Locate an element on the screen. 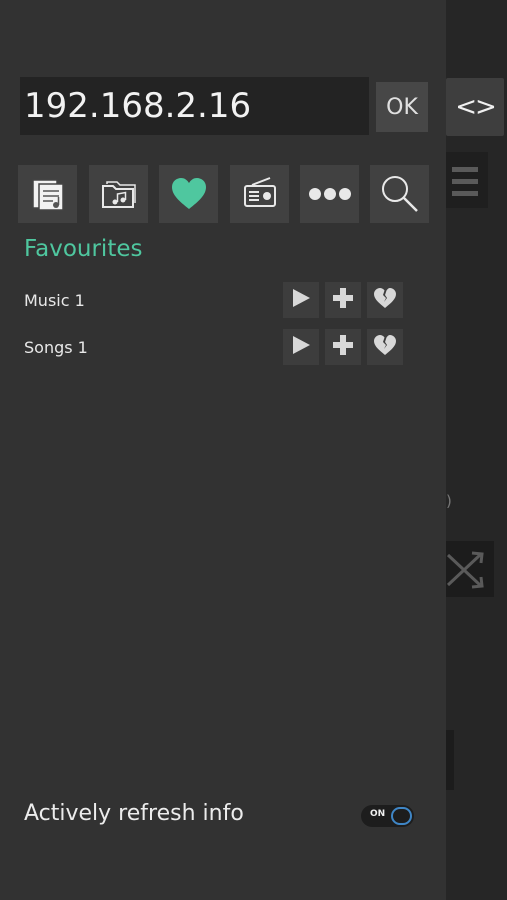  bg-panel is located at coordinates (450, 760).